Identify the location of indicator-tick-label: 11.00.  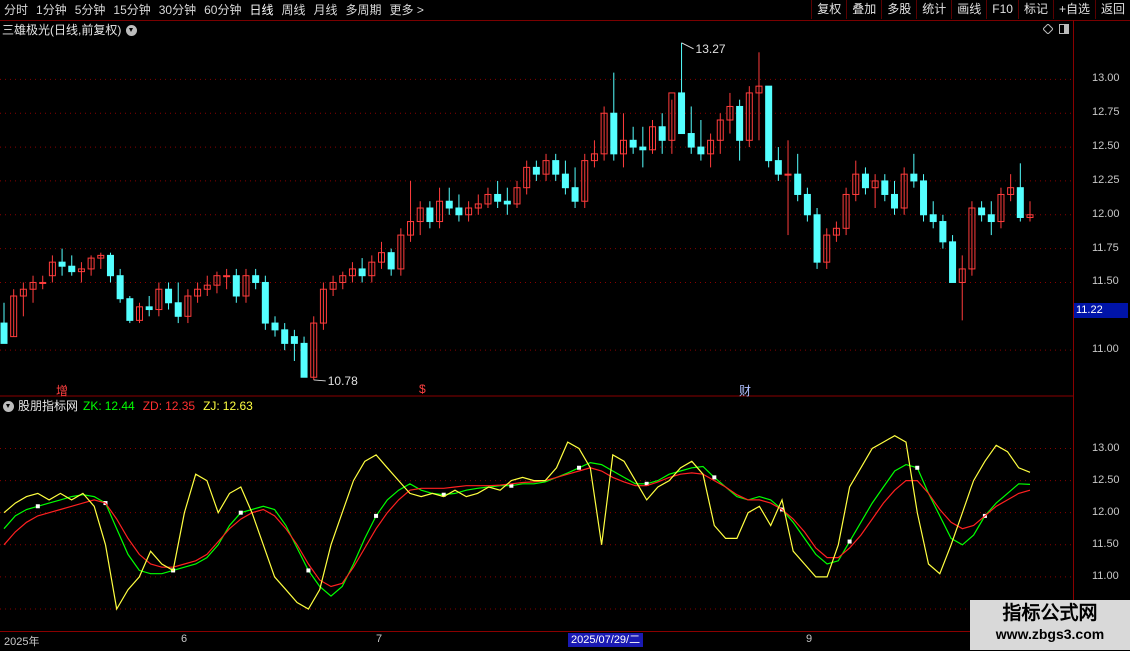
(1105, 575).